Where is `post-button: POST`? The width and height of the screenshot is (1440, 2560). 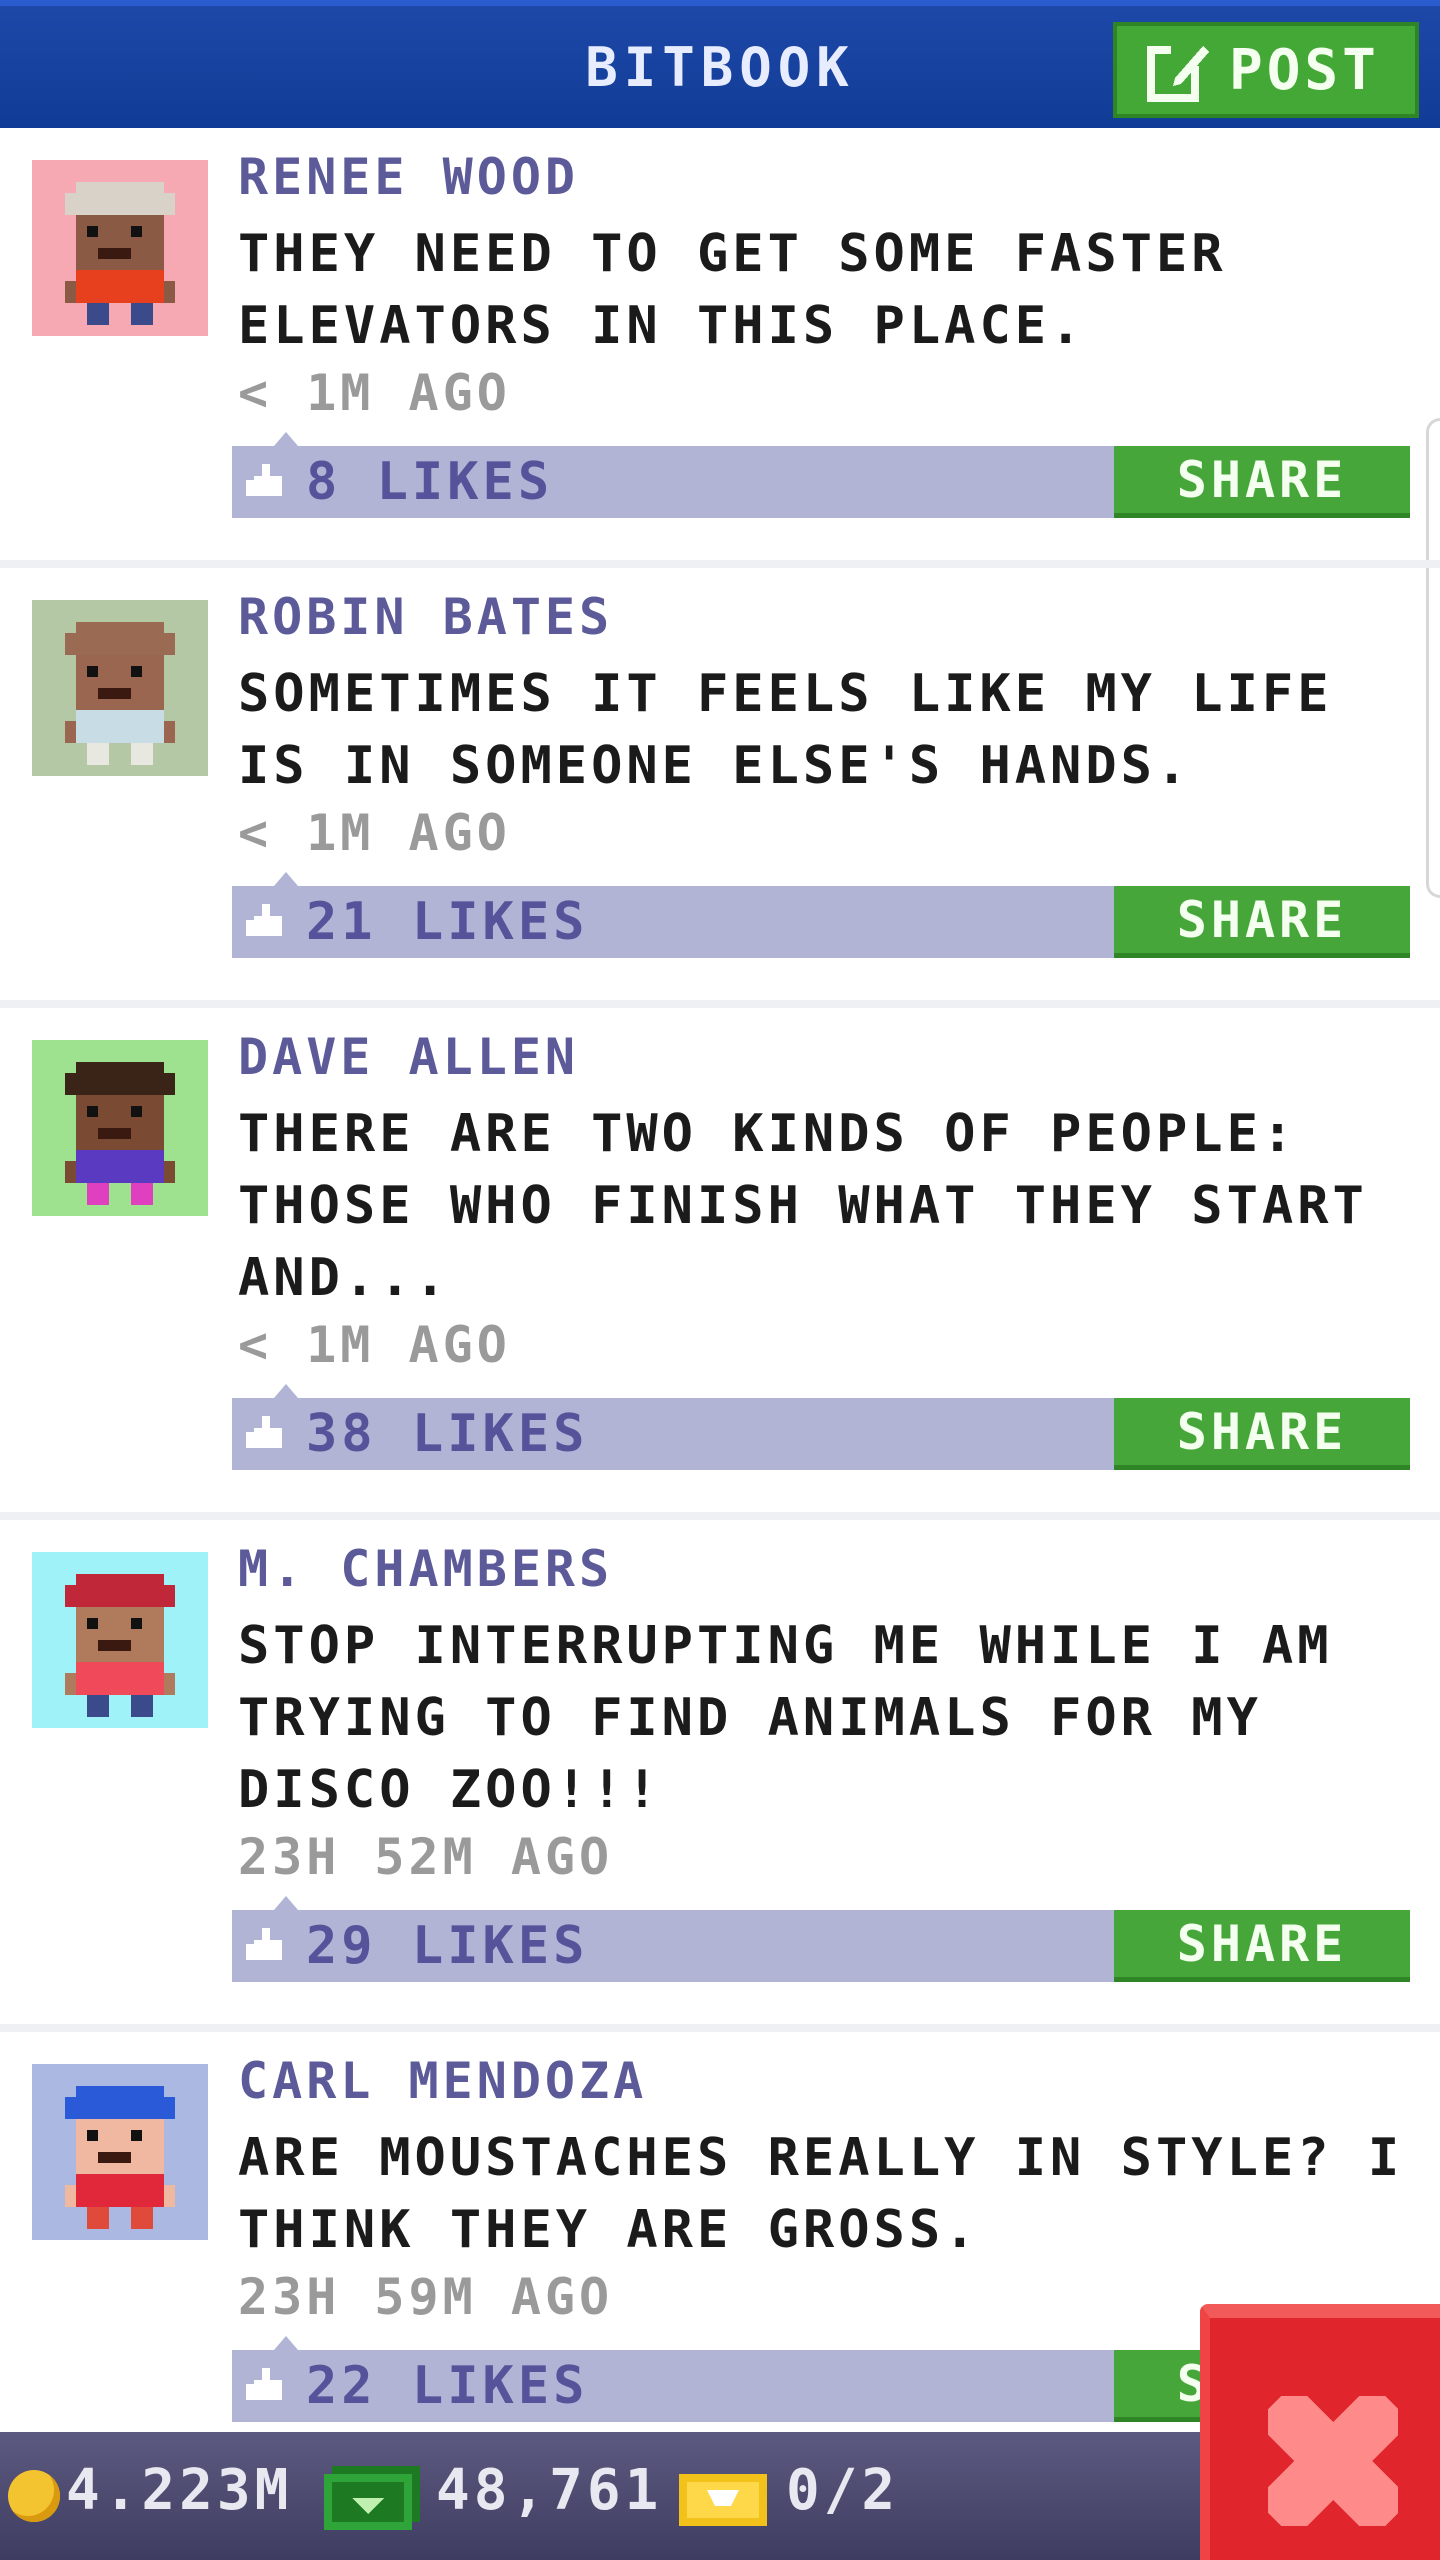
post-button: POST is located at coordinates (1266, 70).